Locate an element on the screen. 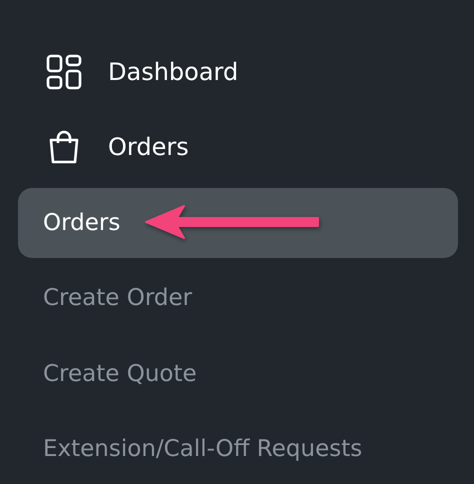 The height and width of the screenshot is (484, 474). dashboard-icon is located at coordinates (64, 72).